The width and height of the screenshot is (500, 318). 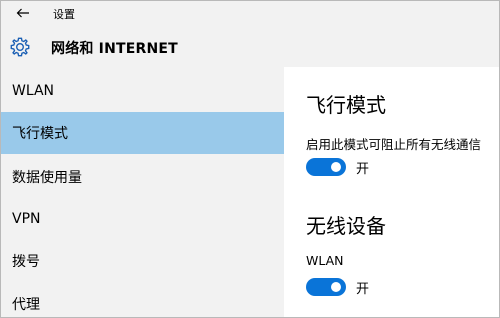 What do you see at coordinates (142, 133) in the screenshot?
I see `sidebar-item-airplane-mode: 飞行模式` at bounding box center [142, 133].